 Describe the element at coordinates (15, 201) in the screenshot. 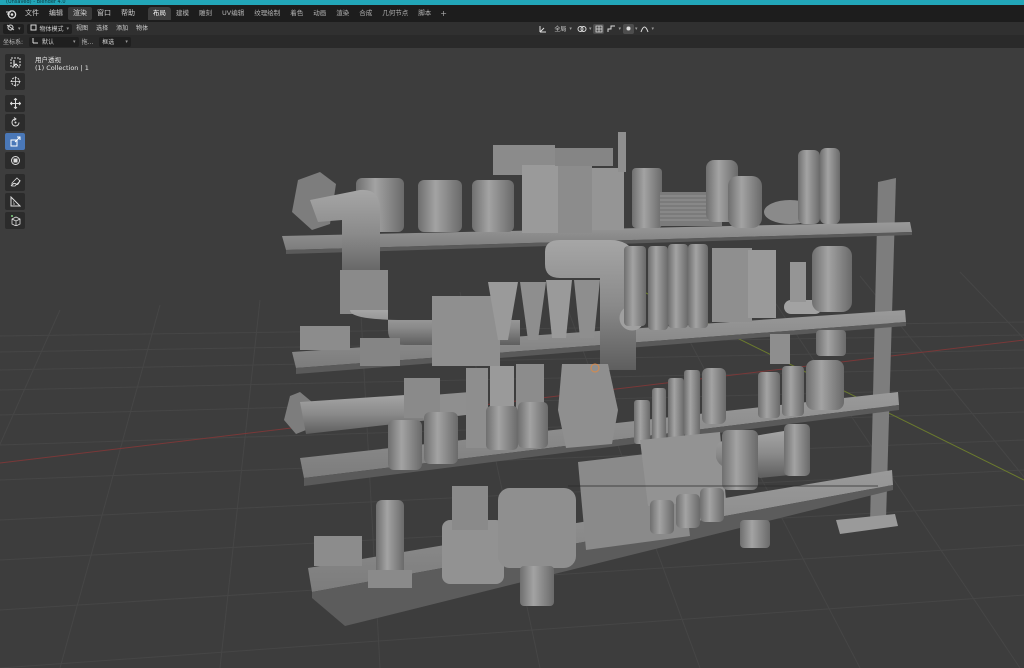

I see `measure-icon` at that location.